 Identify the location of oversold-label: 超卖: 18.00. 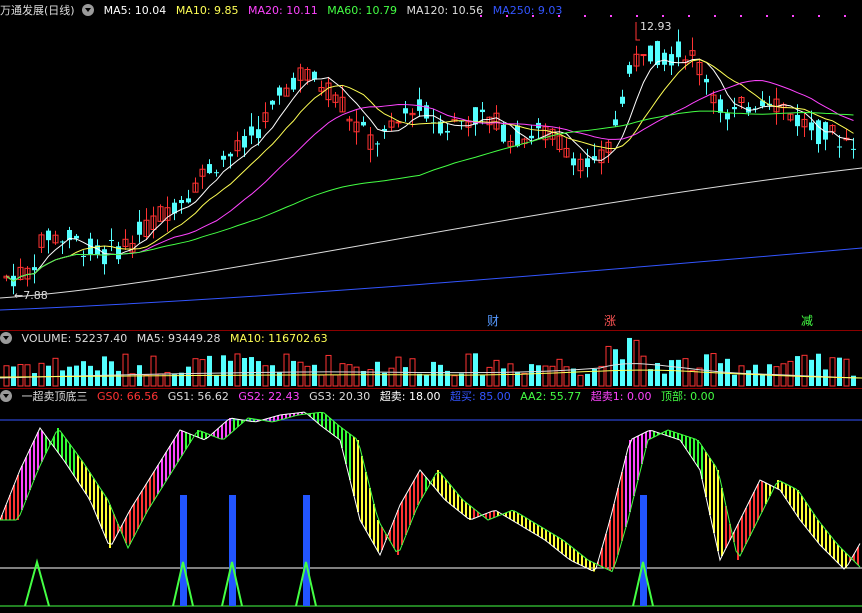
(410, 396).